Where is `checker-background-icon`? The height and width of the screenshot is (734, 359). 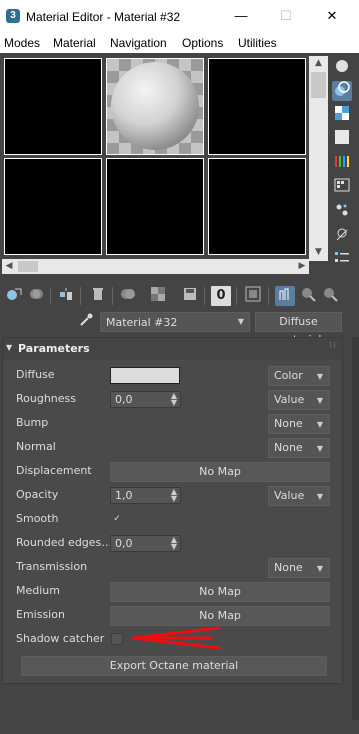
checker-background-icon is located at coordinates (342, 116).